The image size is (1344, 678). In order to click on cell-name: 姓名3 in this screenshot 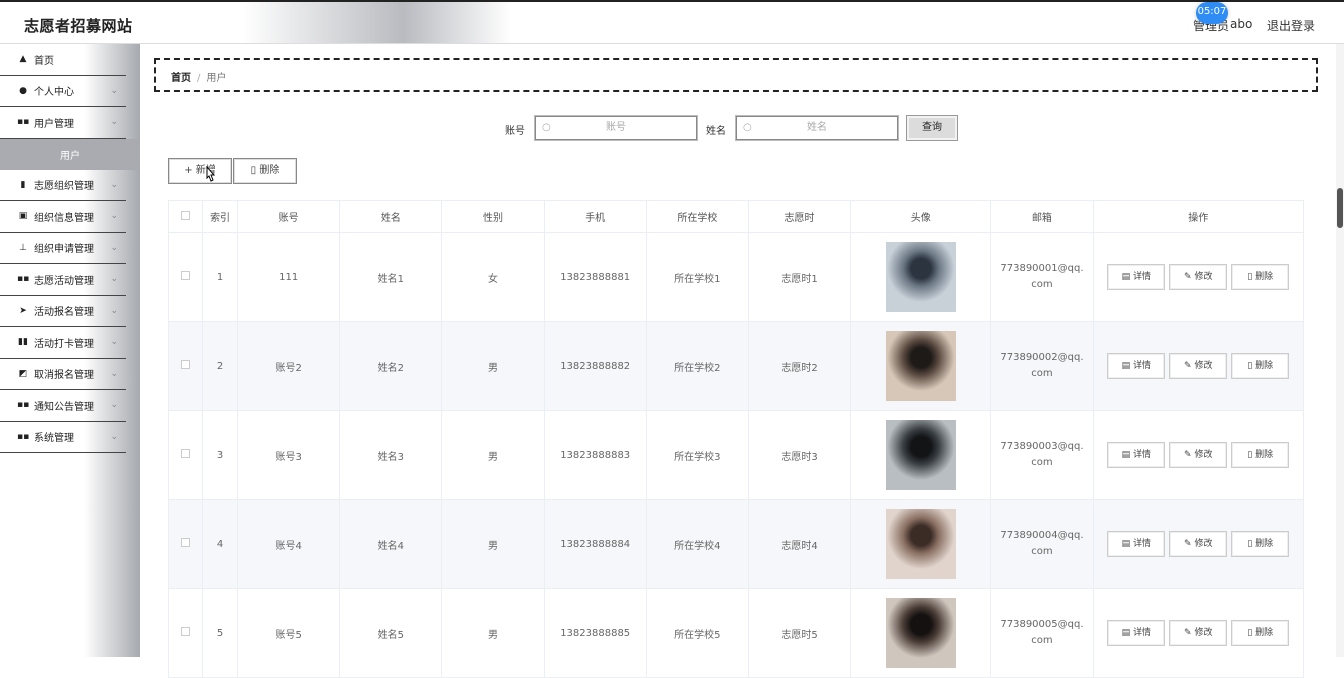, I will do `click(391, 455)`.